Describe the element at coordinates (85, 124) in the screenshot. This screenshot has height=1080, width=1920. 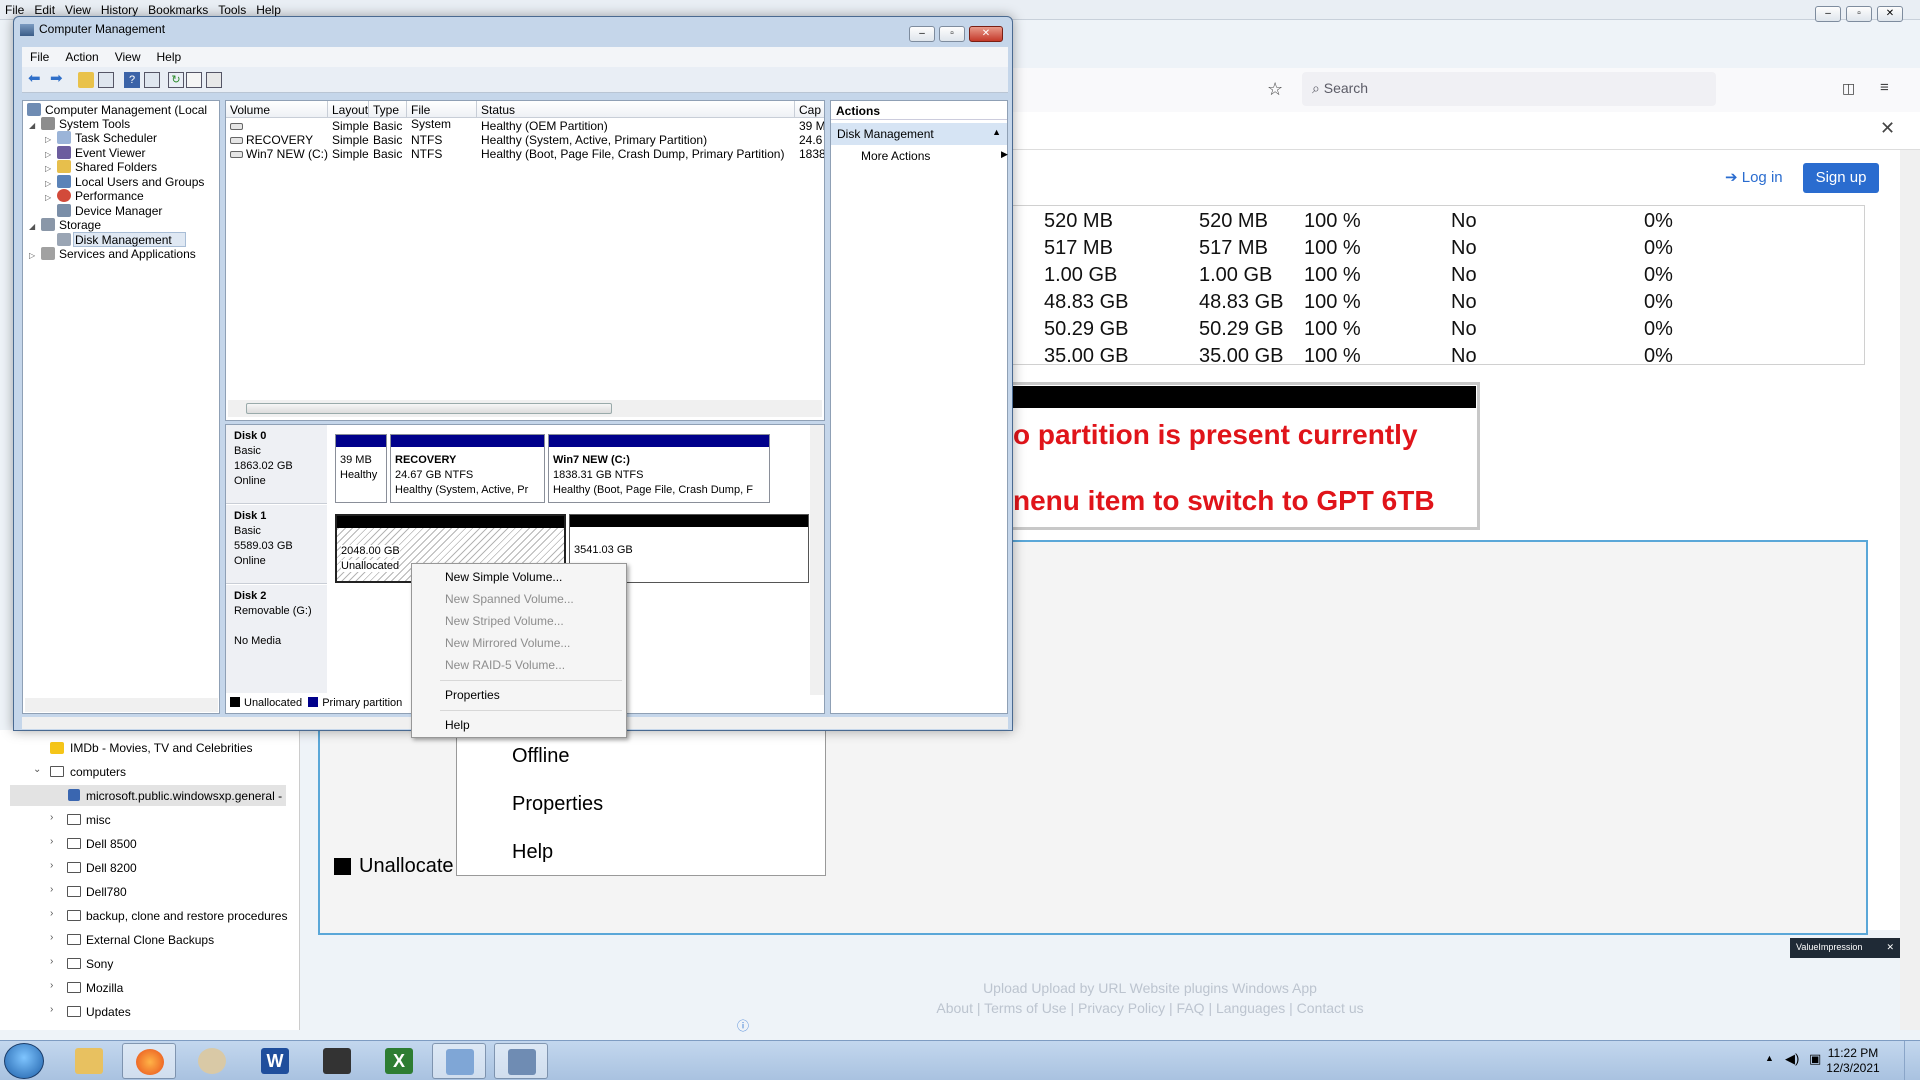
I see `tree-item-system-tools: System Tools` at that location.